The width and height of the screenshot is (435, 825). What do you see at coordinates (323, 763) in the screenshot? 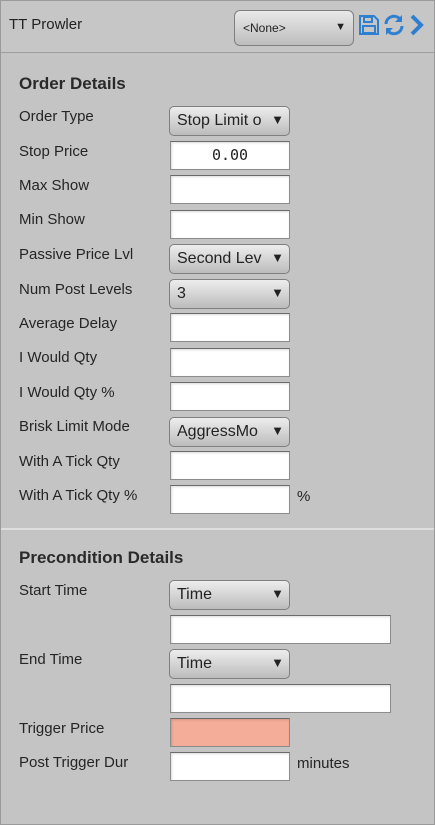
I see `post-trigger-dur-unit: minutes` at bounding box center [323, 763].